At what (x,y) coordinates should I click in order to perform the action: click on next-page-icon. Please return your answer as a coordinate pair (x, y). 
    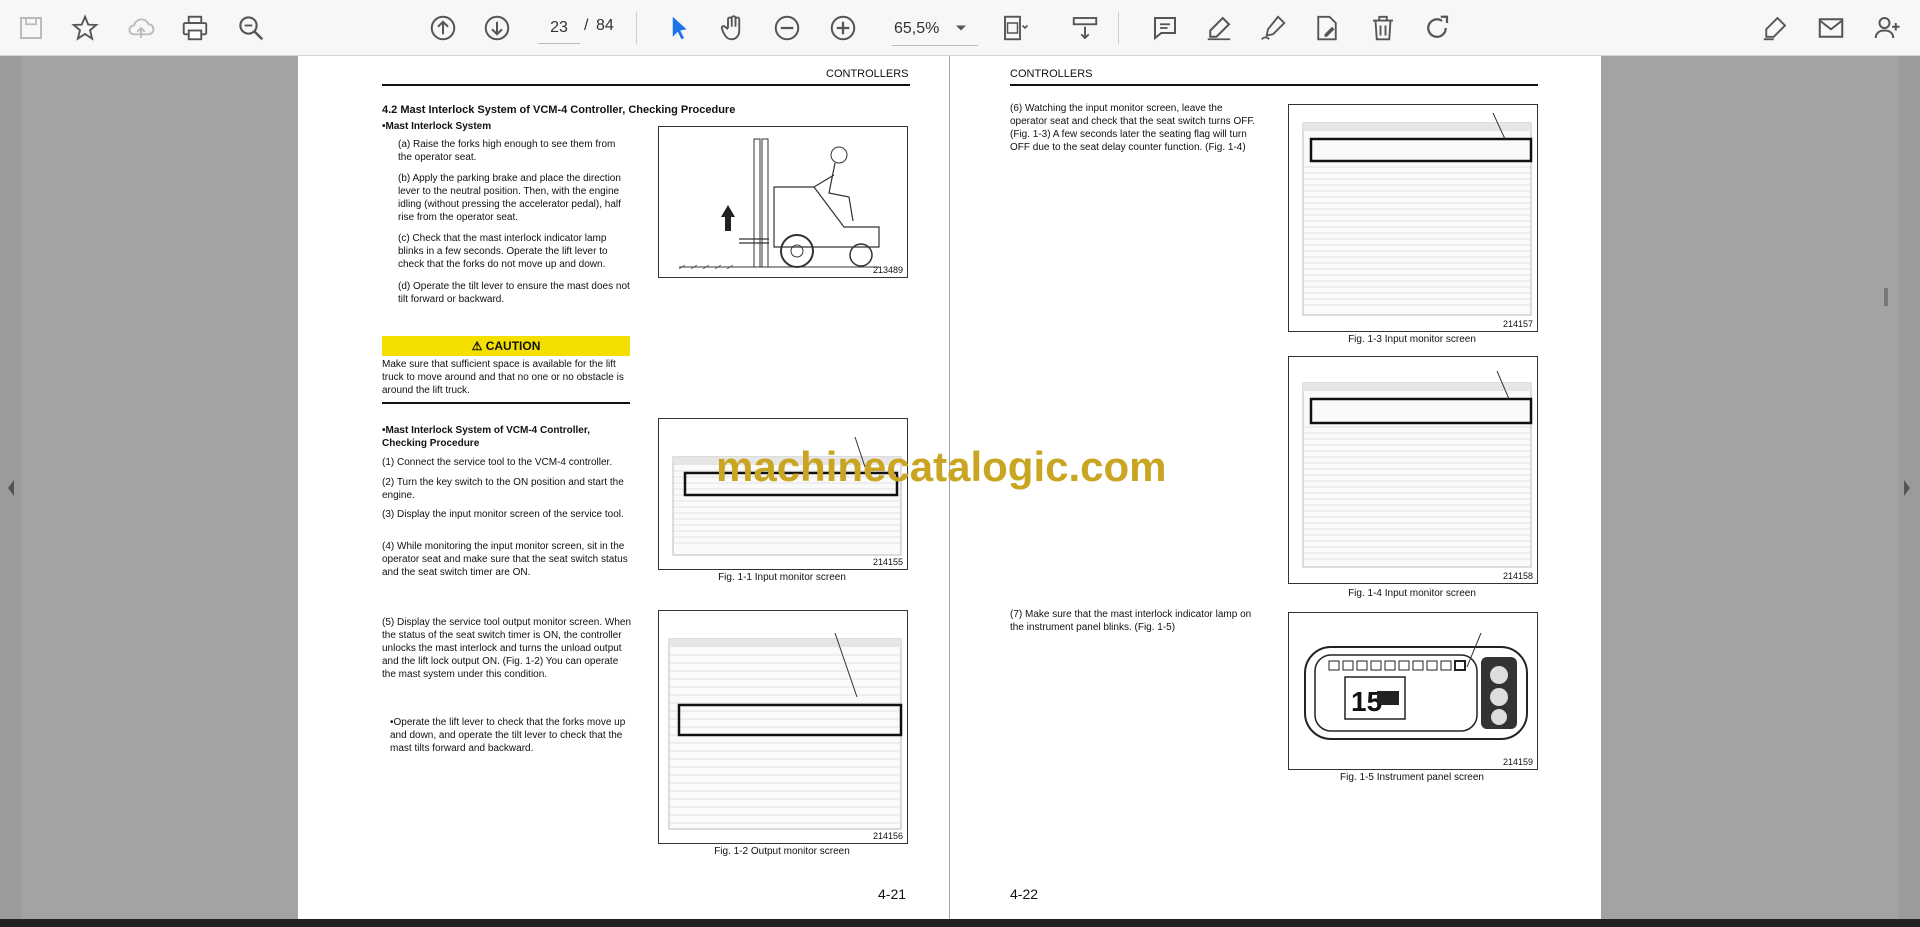
    Looking at the image, I should click on (497, 28).